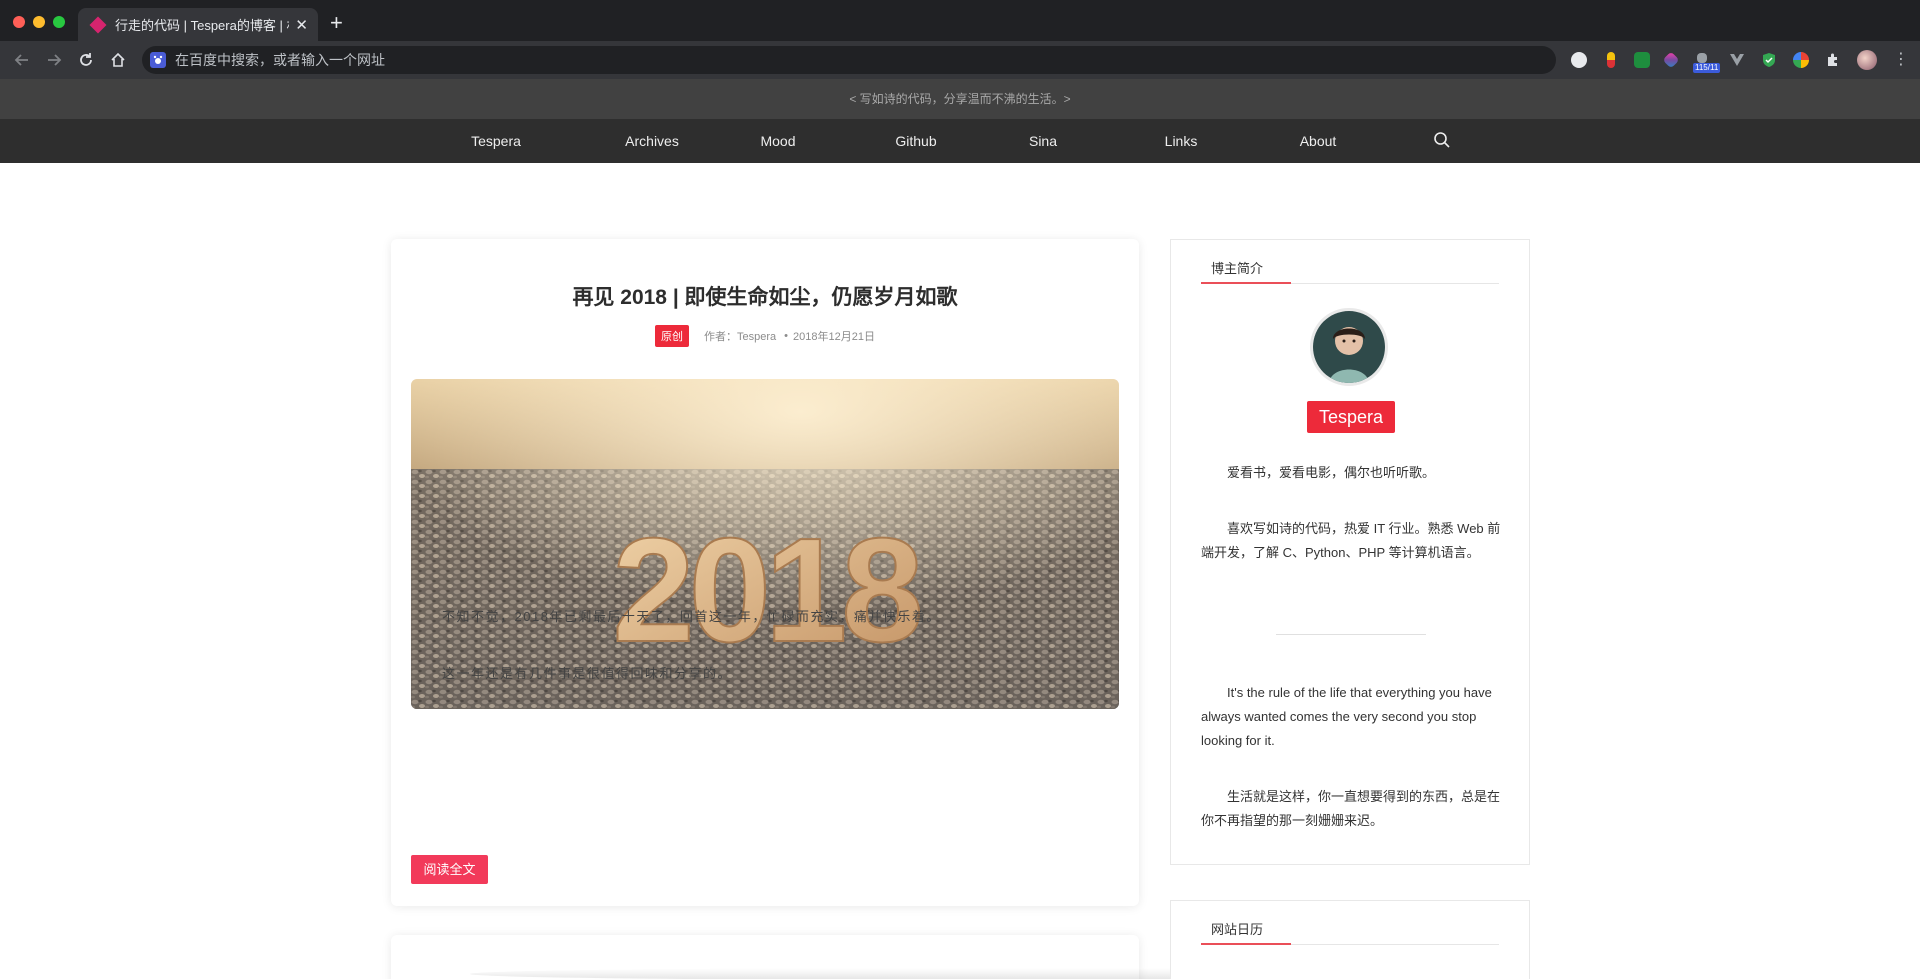 The width and height of the screenshot is (1920, 979). I want to click on browser-tabbar: 行走的代码 | Tespera的博客 | 林 ✕ +, so click(960, 20).